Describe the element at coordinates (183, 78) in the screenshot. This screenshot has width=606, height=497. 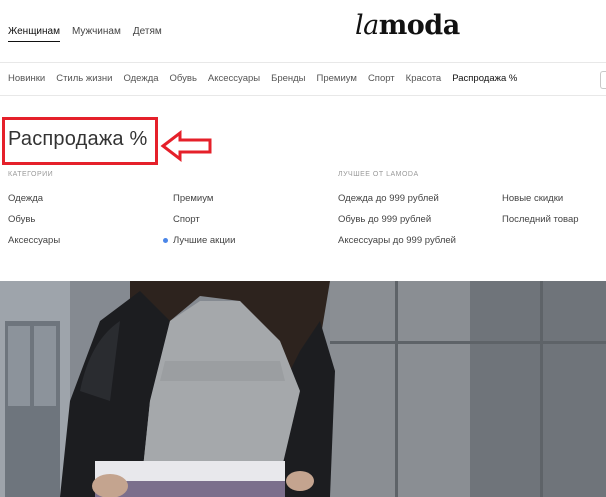
I see `nav-item-shoes: Обувь` at that location.